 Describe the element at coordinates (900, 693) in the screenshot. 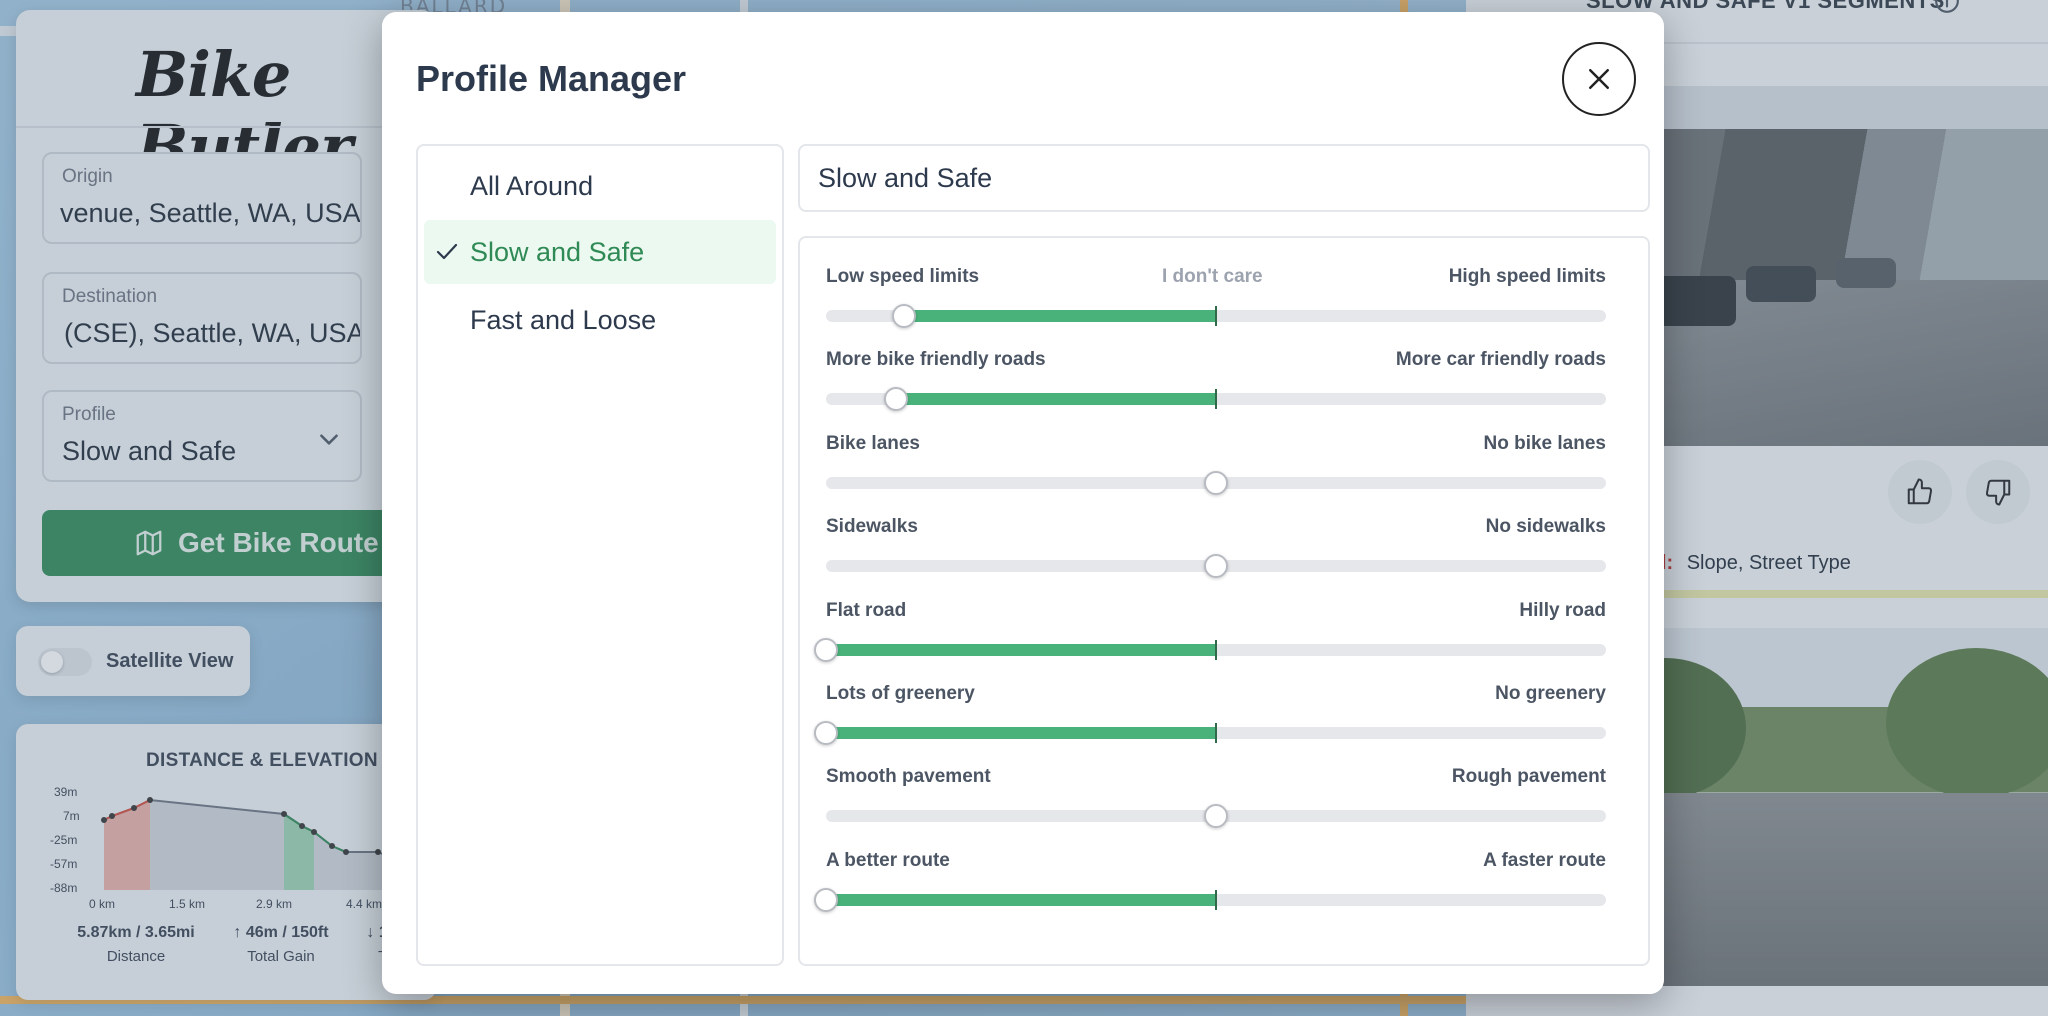

I see `slider-left-label: Lots of greenery` at that location.